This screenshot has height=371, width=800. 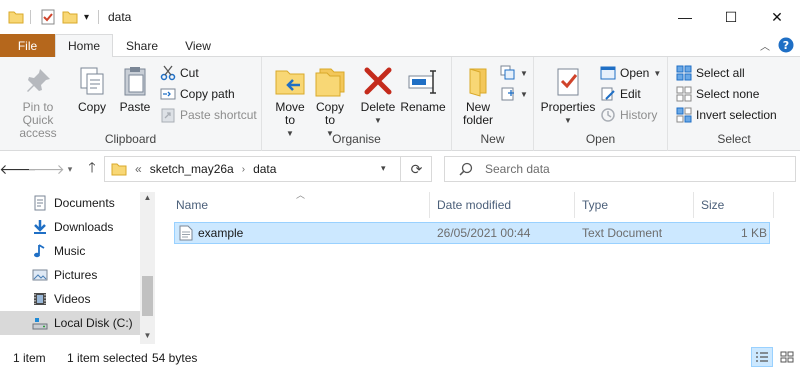 I want to click on breadcrumb-data-folder: data, so click(x=264, y=169).